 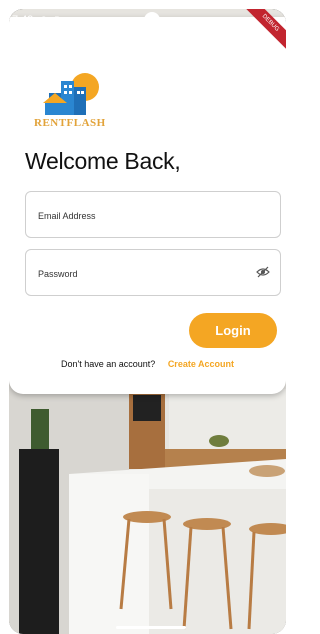 I want to click on app-icon: ▫, so click(x=67, y=20).